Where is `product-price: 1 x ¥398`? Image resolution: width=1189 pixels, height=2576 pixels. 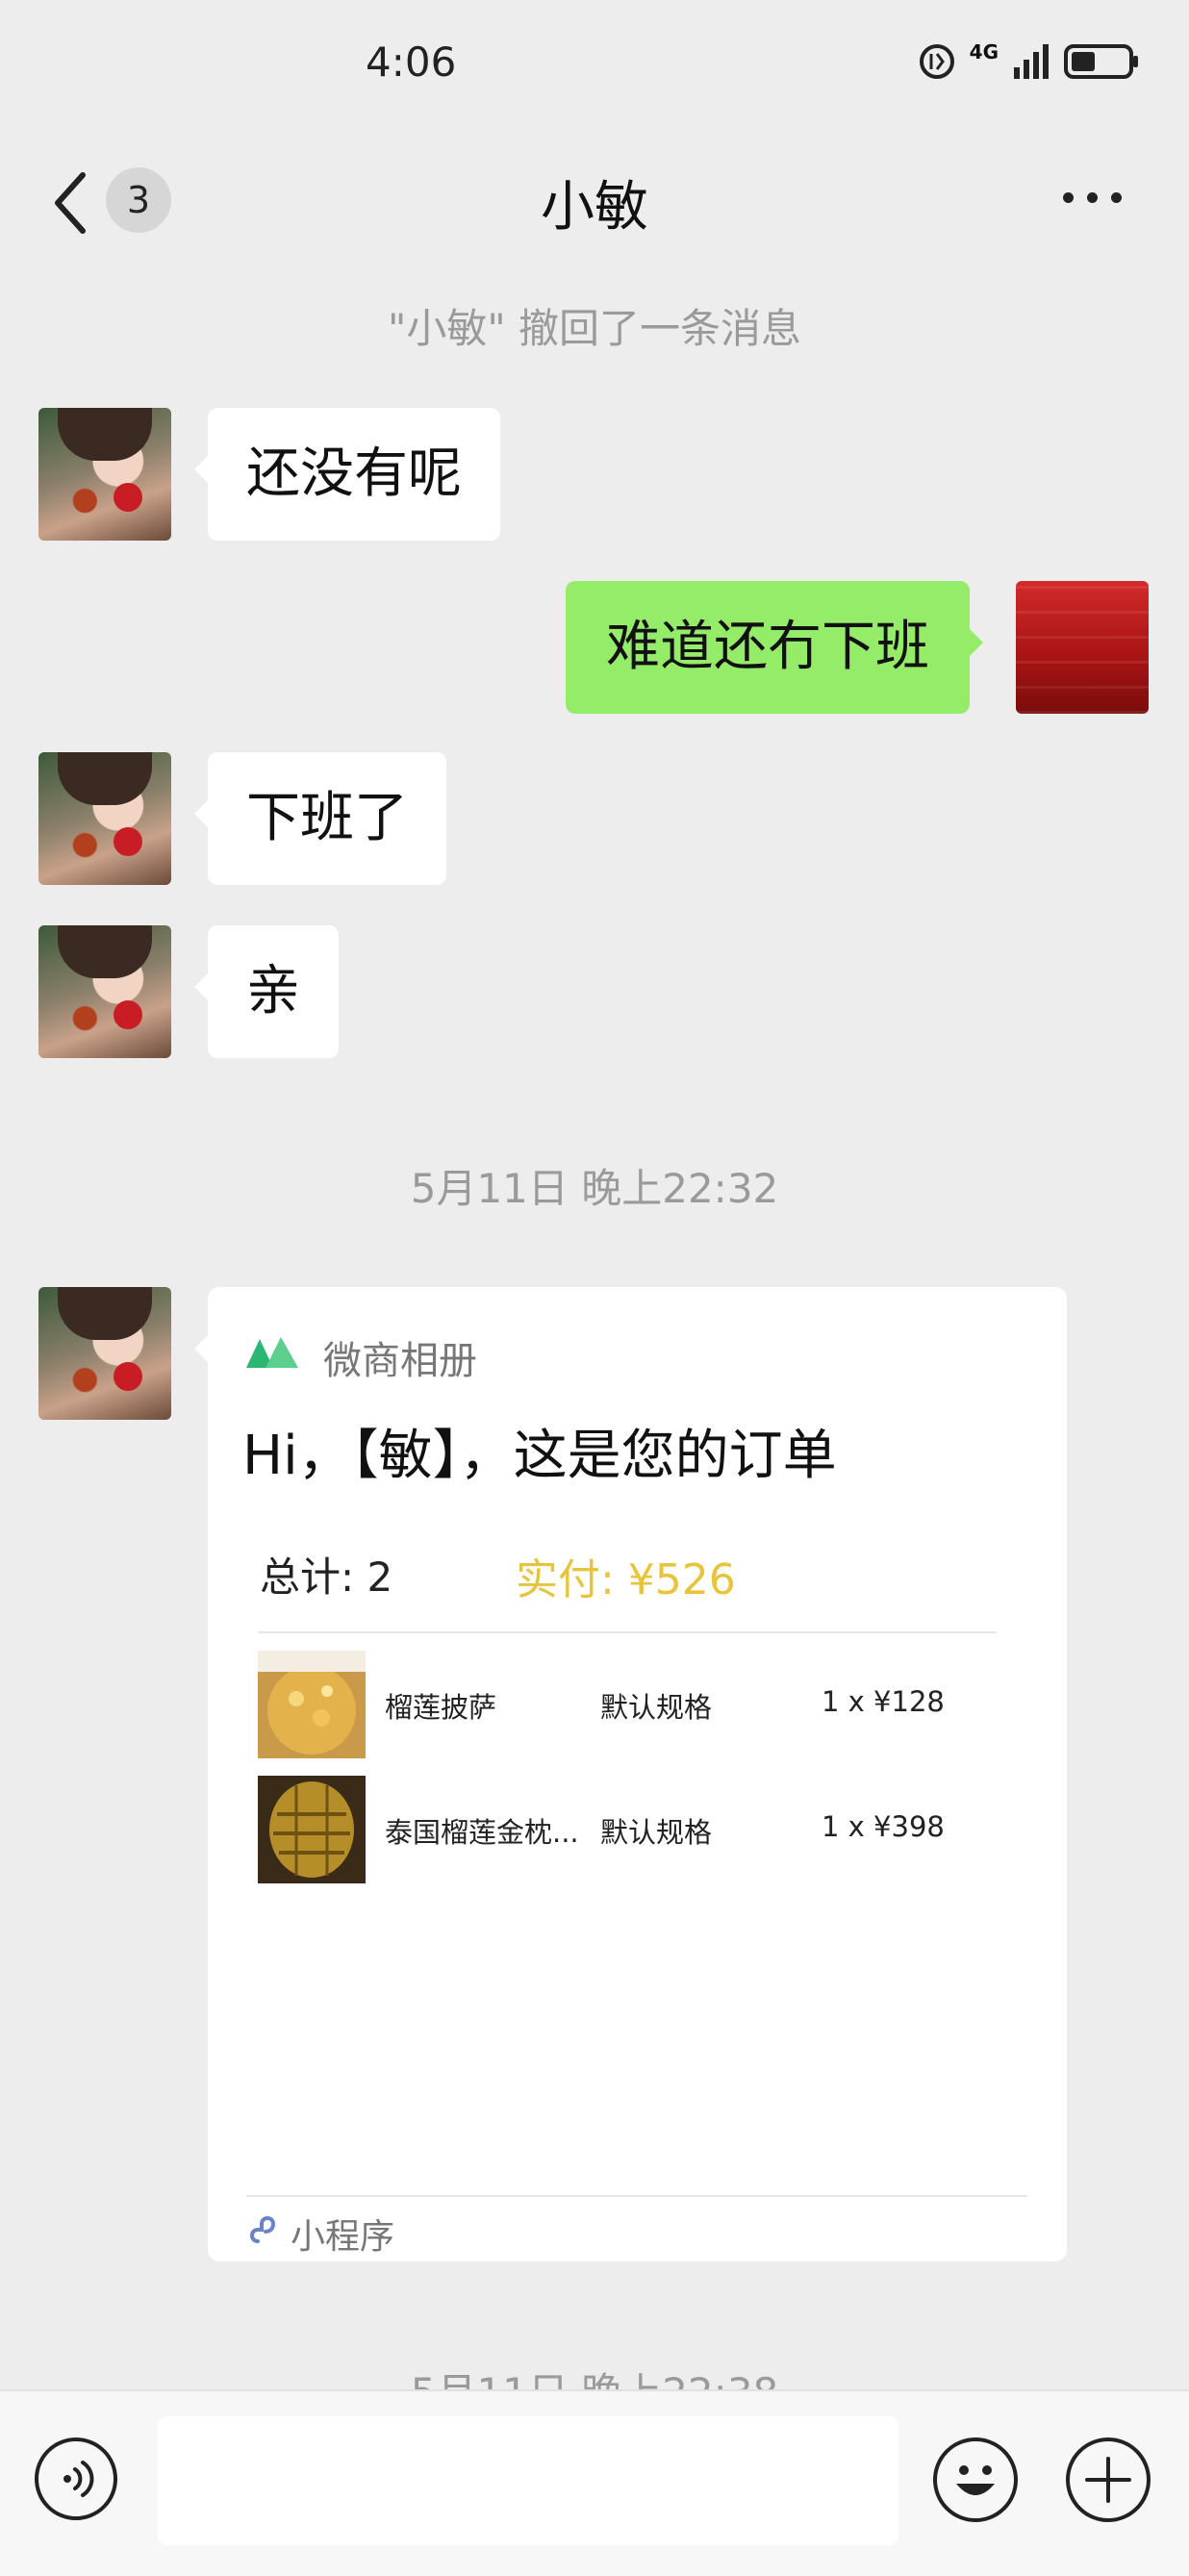
product-price: 1 x ¥398 is located at coordinates (883, 1826).